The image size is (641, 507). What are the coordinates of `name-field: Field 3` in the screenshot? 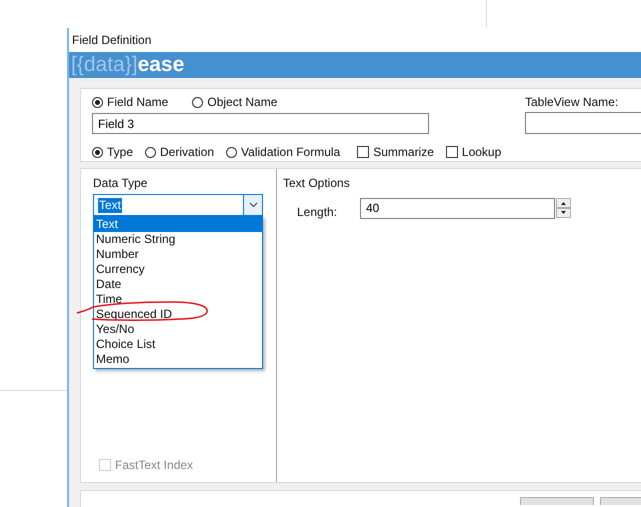 It's located at (260, 123).